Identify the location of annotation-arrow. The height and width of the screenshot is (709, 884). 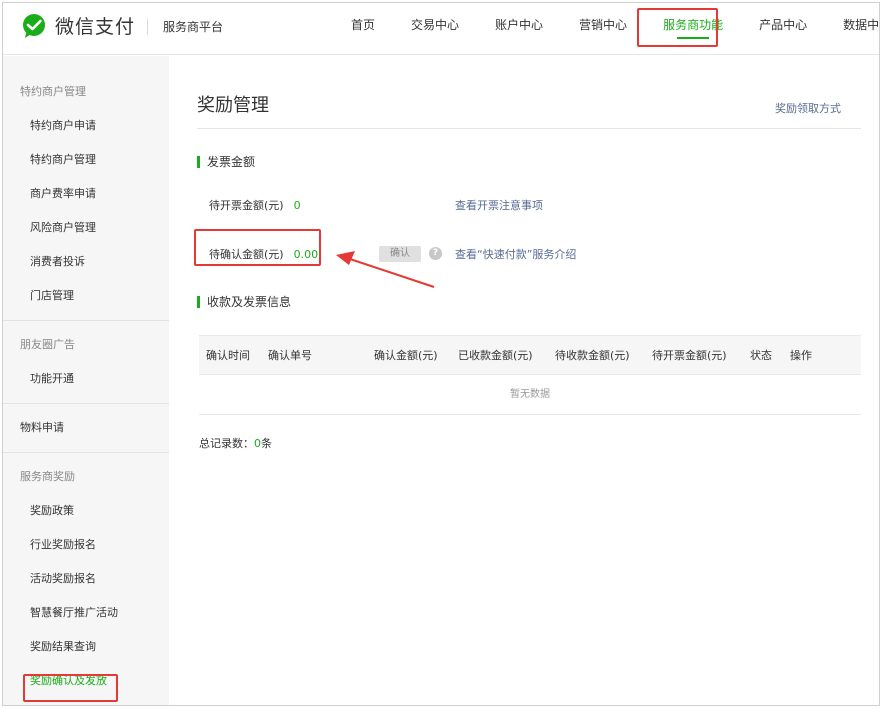
(385, 269).